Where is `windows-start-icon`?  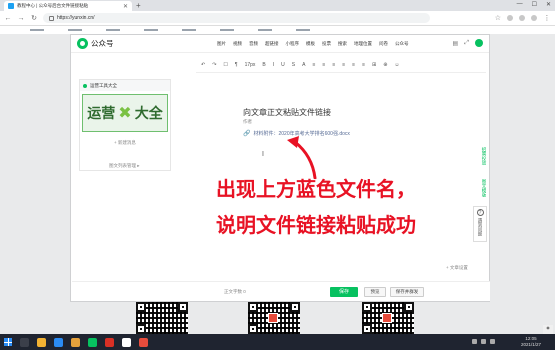 windows-start-icon is located at coordinates (8, 342).